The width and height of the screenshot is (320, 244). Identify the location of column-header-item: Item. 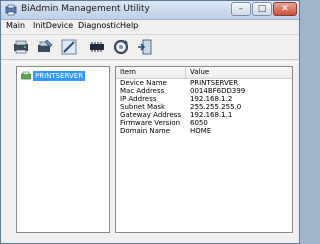
(151, 72).